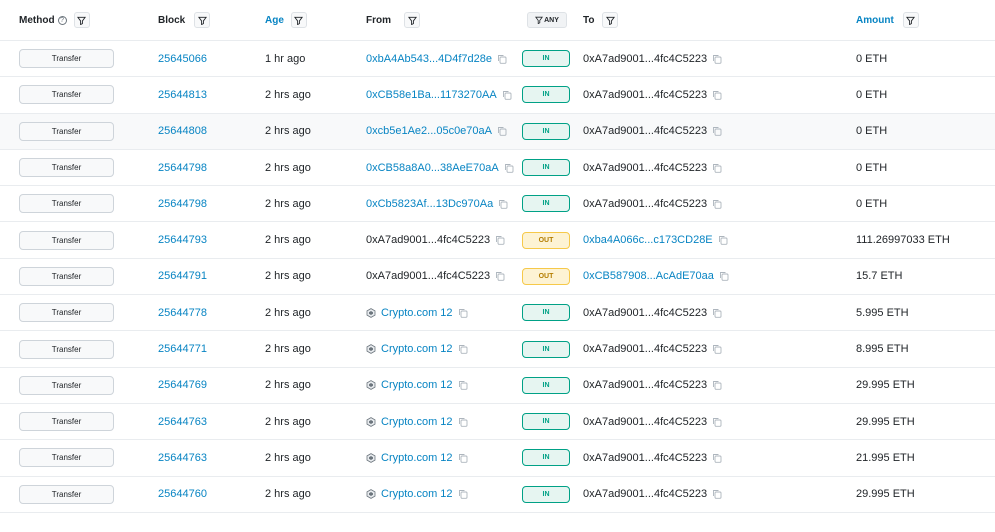 The width and height of the screenshot is (995, 532). I want to click on crypto-com-logo-icon, so click(371, 385).